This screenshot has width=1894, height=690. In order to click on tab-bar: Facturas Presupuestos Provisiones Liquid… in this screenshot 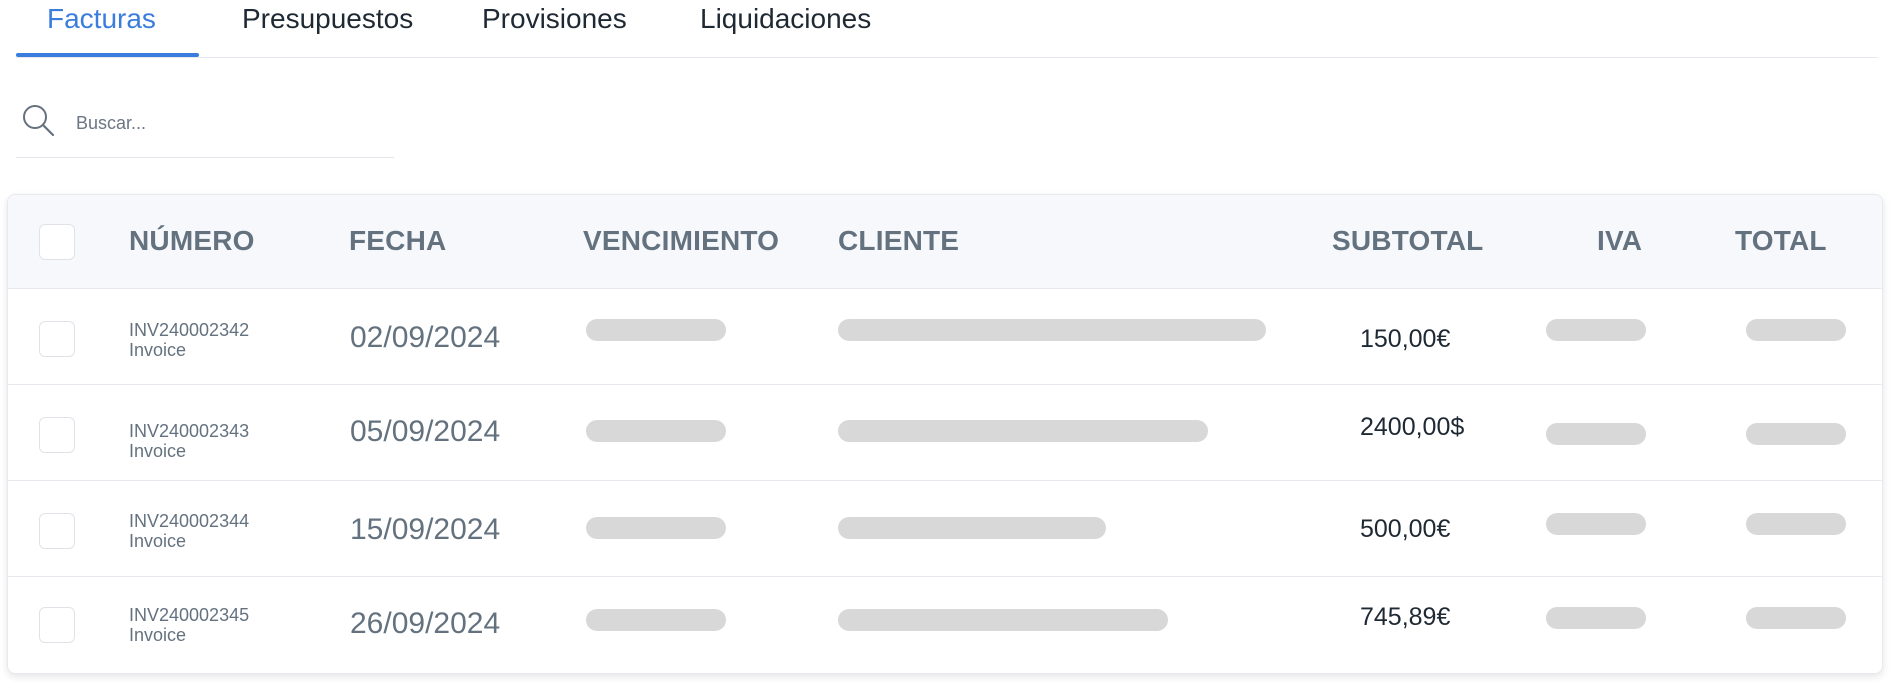, I will do `click(947, 29)`.